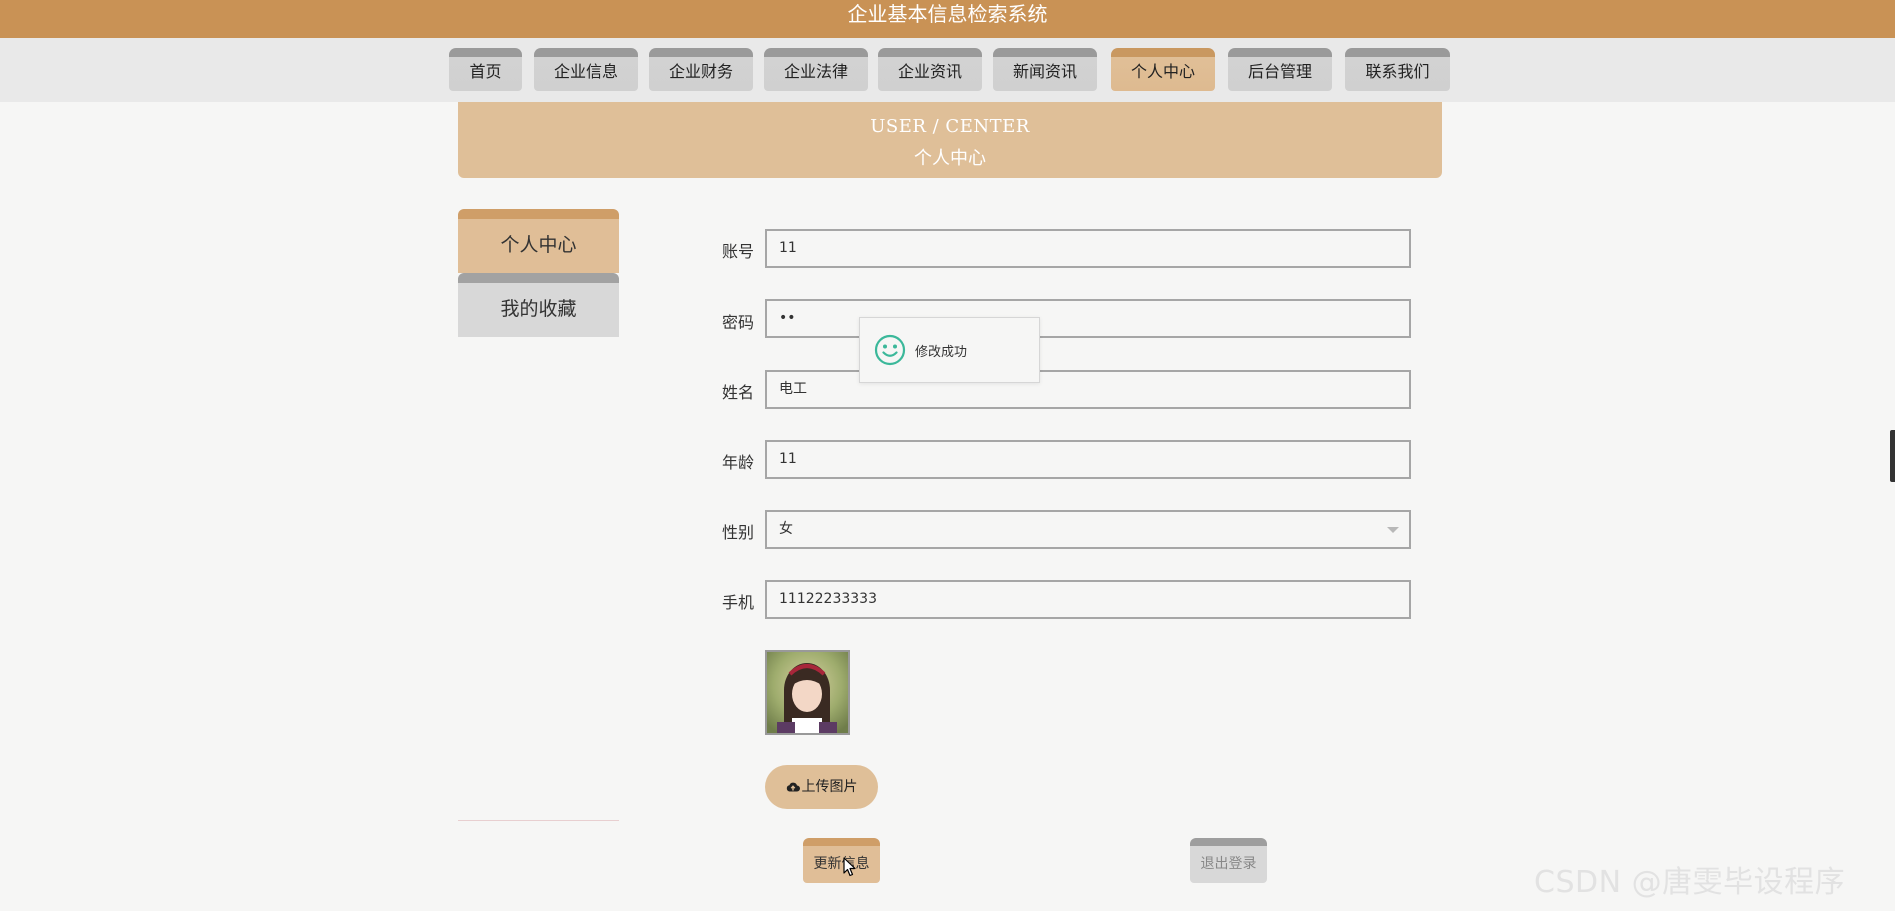 This screenshot has width=1895, height=911. Describe the element at coordinates (1280, 69) in the screenshot. I see `nav-item-admin: 后台管理` at that location.